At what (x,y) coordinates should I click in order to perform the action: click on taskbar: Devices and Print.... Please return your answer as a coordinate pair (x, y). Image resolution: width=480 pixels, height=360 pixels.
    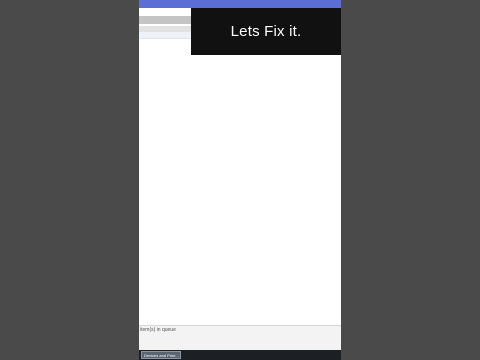
    Looking at the image, I should click on (240, 355).